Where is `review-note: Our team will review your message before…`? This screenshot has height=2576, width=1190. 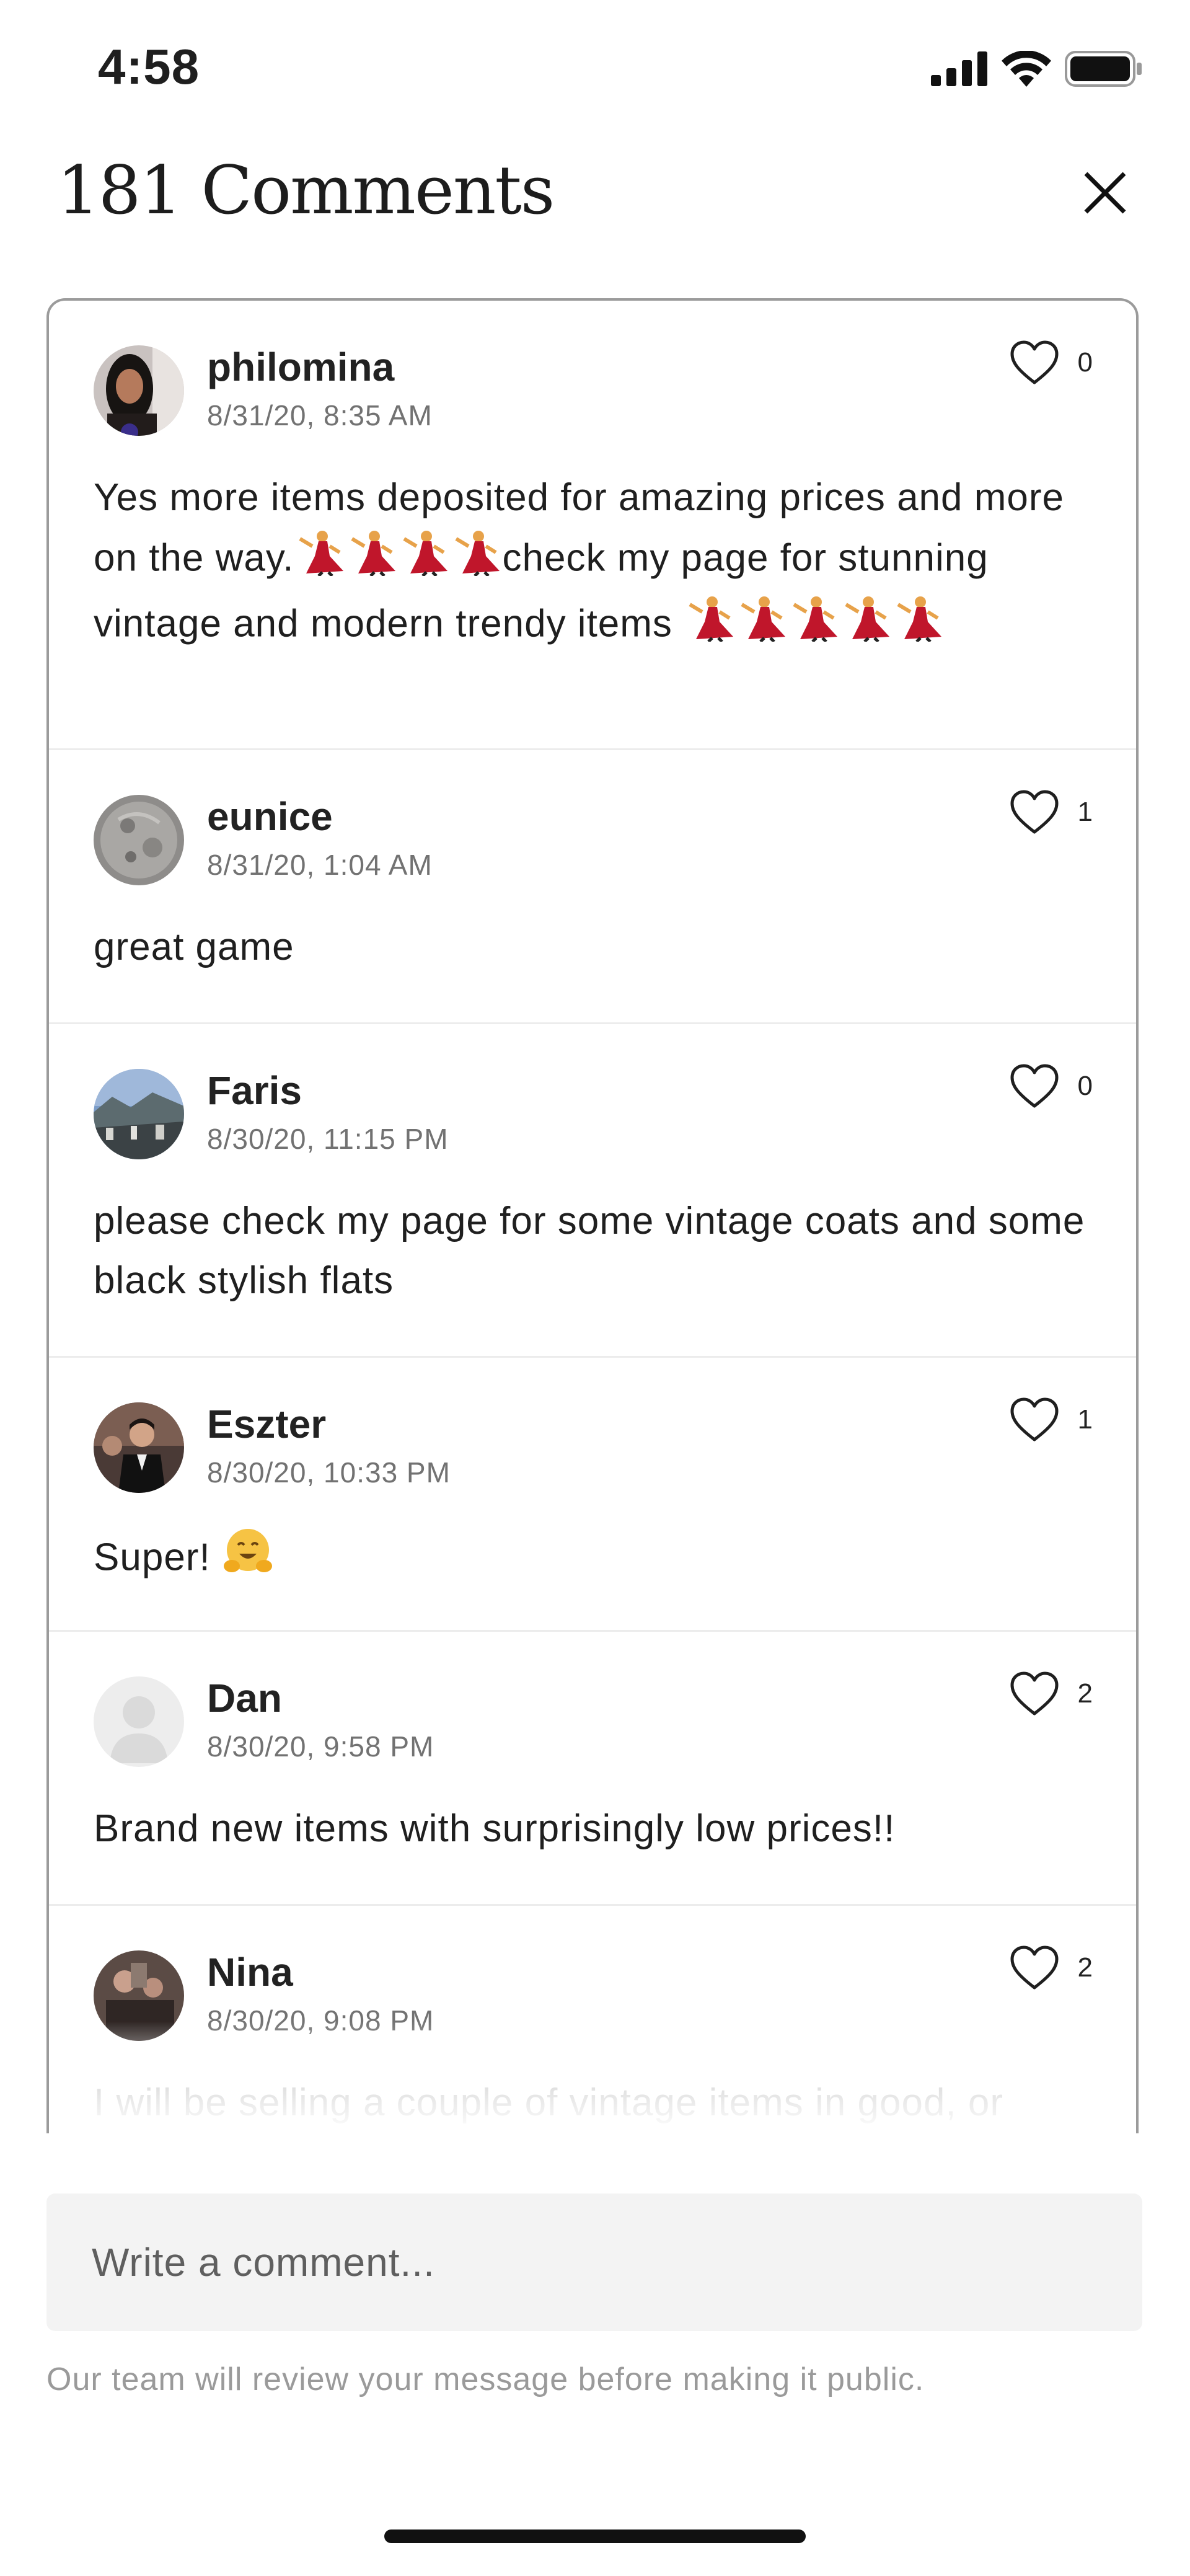
review-note: Our team will review your message before… is located at coordinates (485, 2379).